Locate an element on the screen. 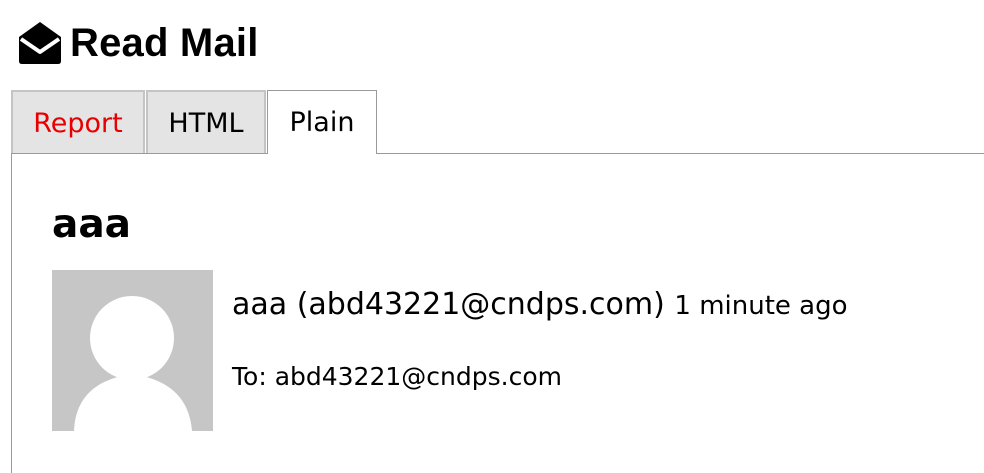  page-header: Read Mail is located at coordinates (137, 43).